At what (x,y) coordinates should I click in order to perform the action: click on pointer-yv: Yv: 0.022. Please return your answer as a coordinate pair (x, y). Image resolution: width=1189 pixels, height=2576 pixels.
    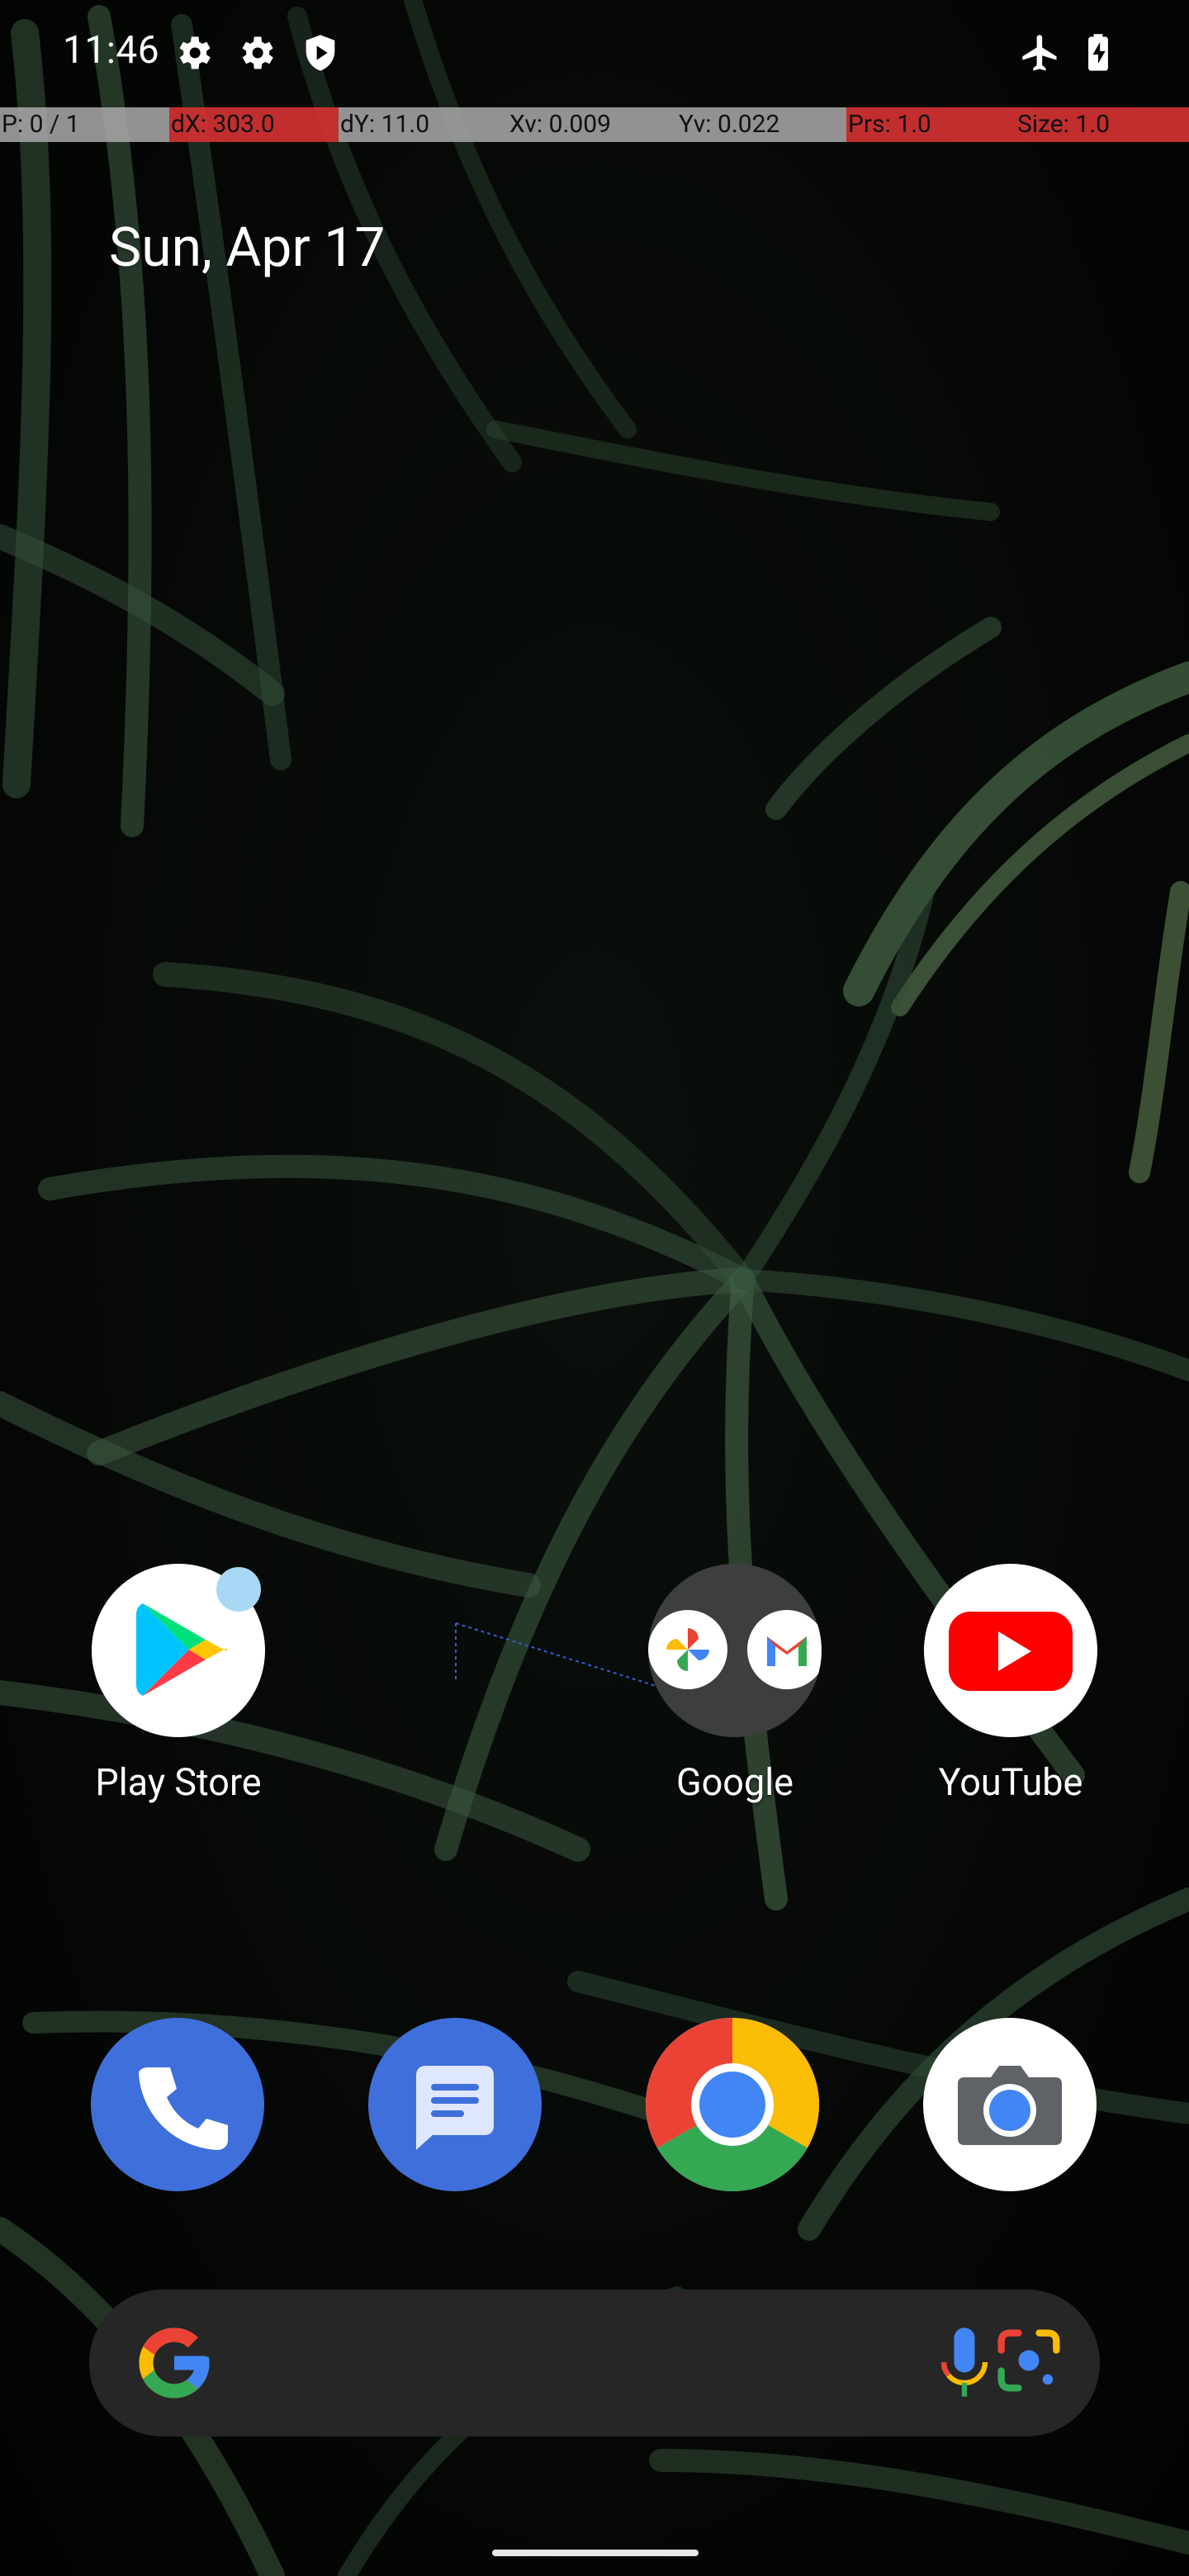
    Looking at the image, I should click on (761, 124).